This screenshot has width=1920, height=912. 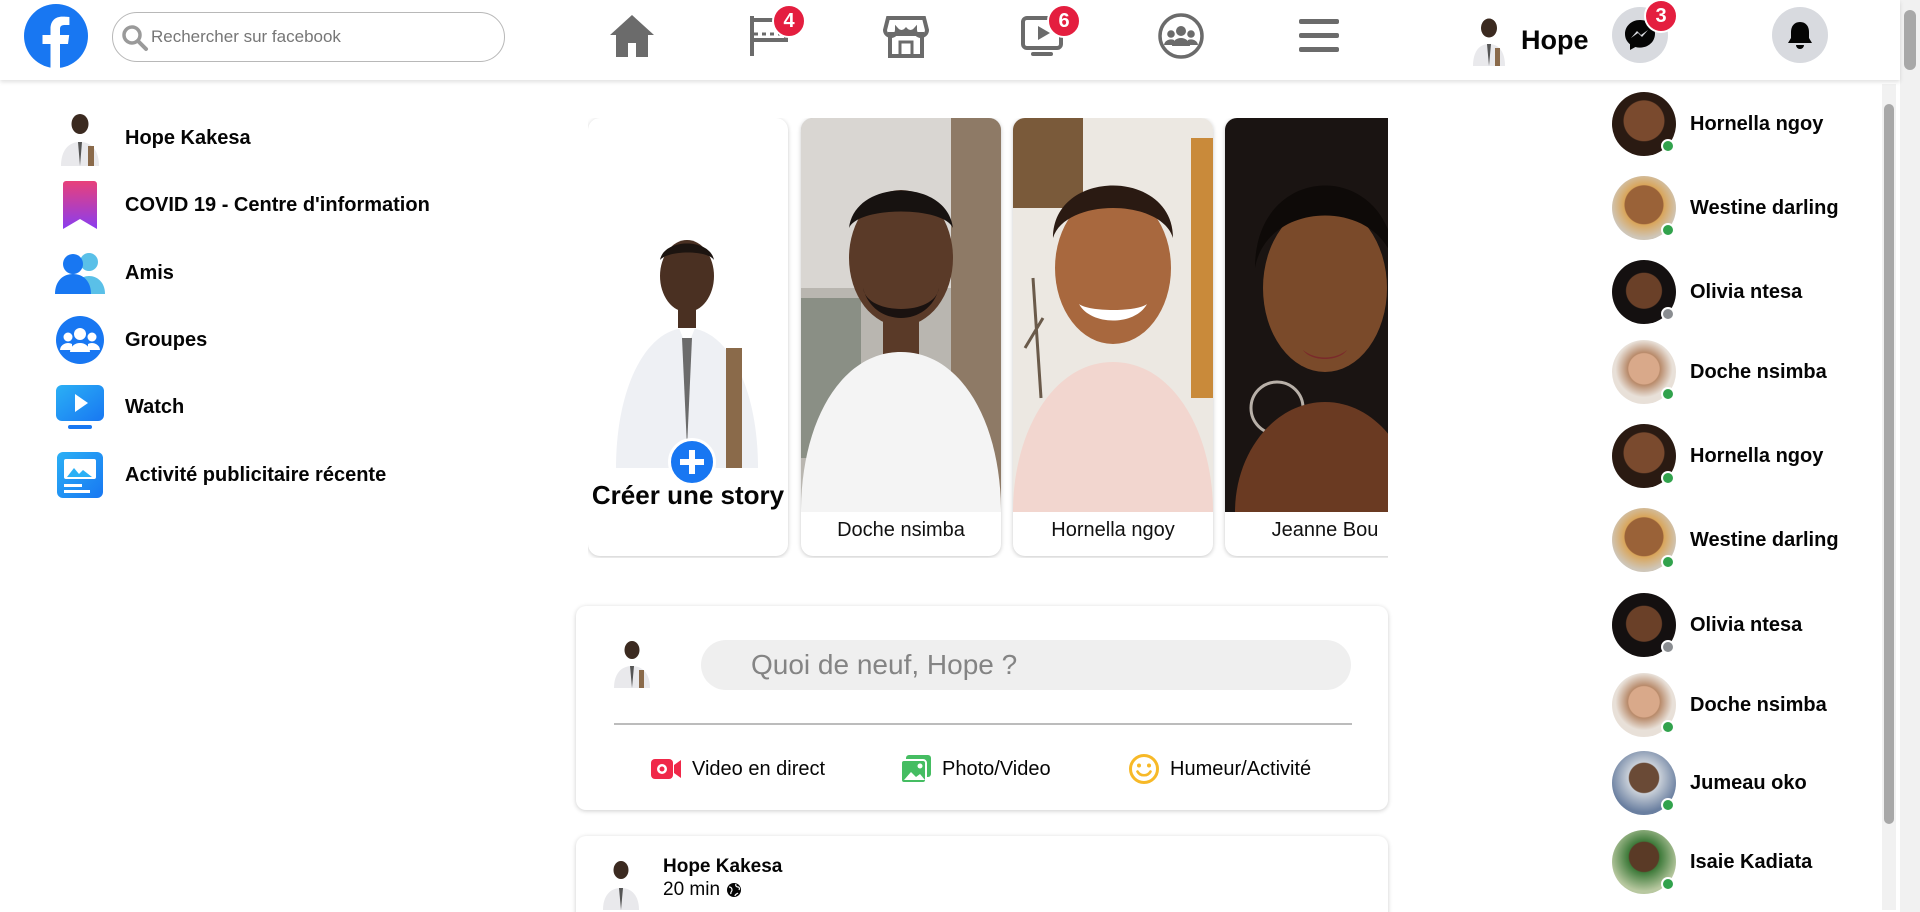 I want to click on photo-video-label: Photo/Video, so click(x=996, y=768).